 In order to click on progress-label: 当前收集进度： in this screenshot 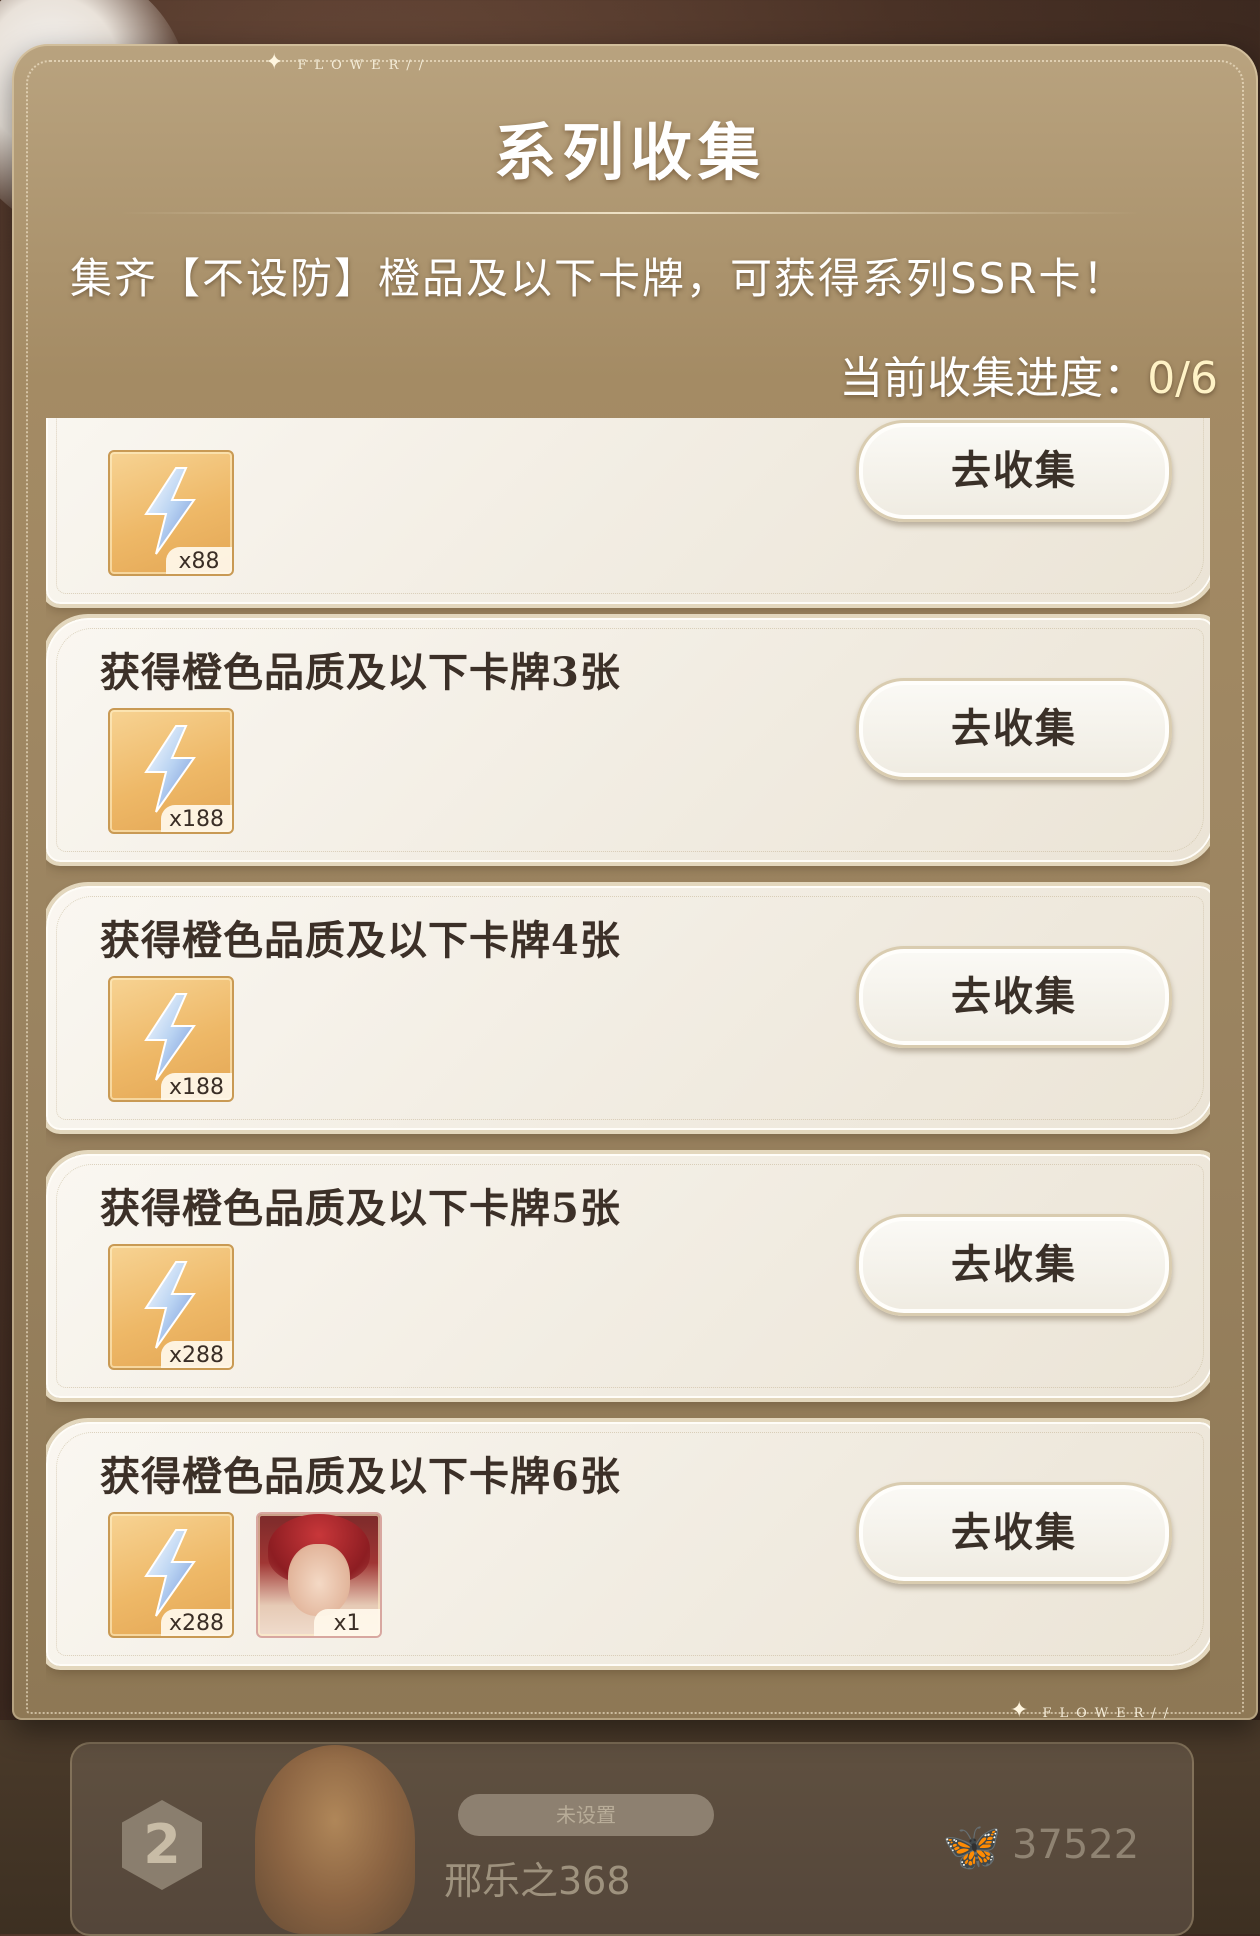, I will do `click(993, 378)`.